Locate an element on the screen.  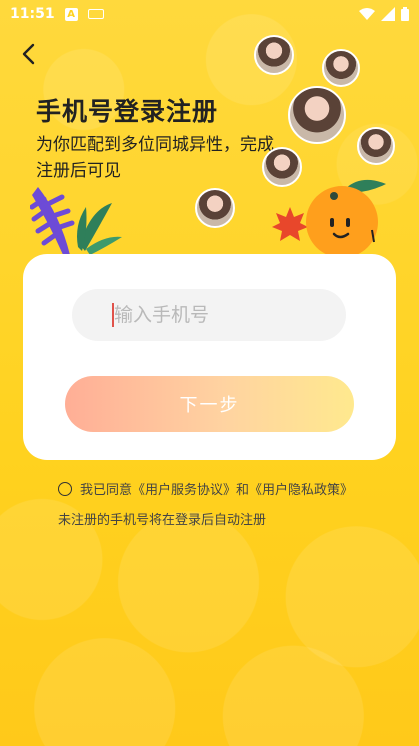
agreement-row: 我已同意 《用户服务协议》 和 《用户隐私政策》 is located at coordinates (205, 488).